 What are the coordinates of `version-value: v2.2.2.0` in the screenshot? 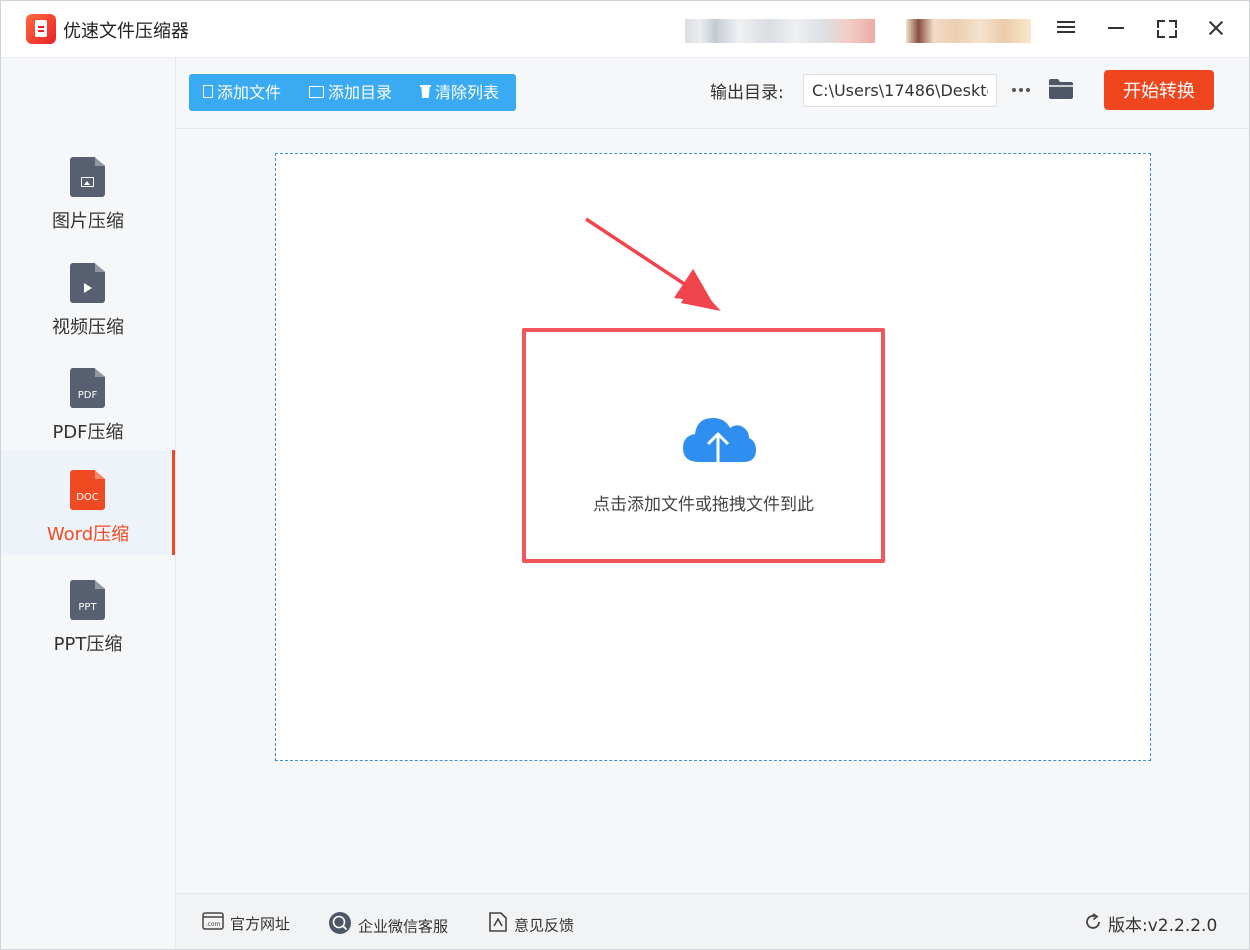 It's located at (1182, 926).